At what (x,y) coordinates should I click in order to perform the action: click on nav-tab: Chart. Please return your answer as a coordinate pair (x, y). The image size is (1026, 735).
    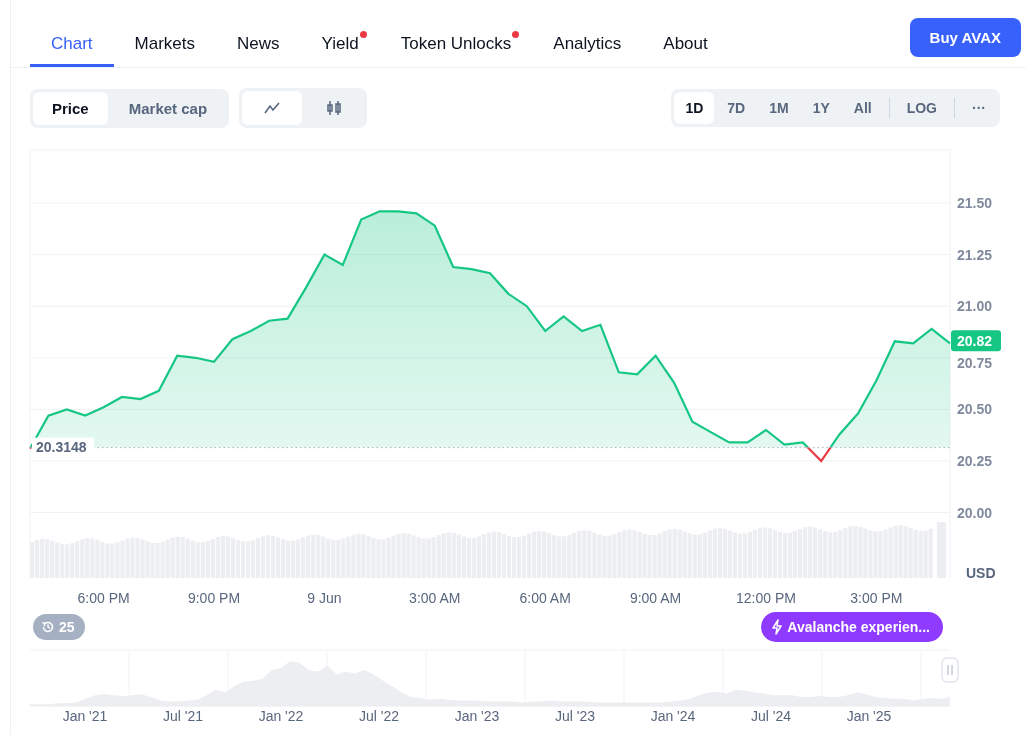
    Looking at the image, I should click on (72, 50).